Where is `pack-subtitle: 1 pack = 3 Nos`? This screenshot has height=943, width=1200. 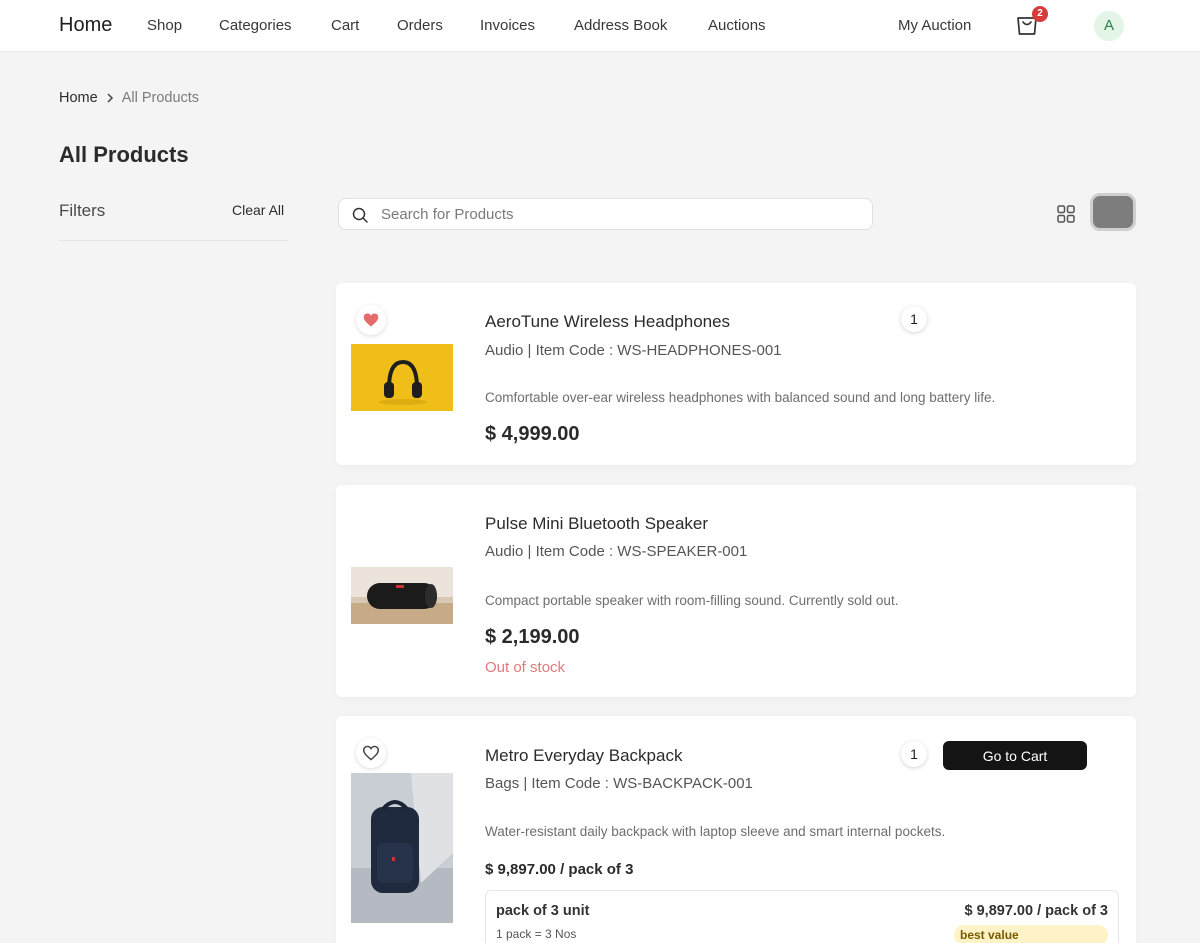
pack-subtitle: 1 pack = 3 Nos is located at coordinates (536, 934).